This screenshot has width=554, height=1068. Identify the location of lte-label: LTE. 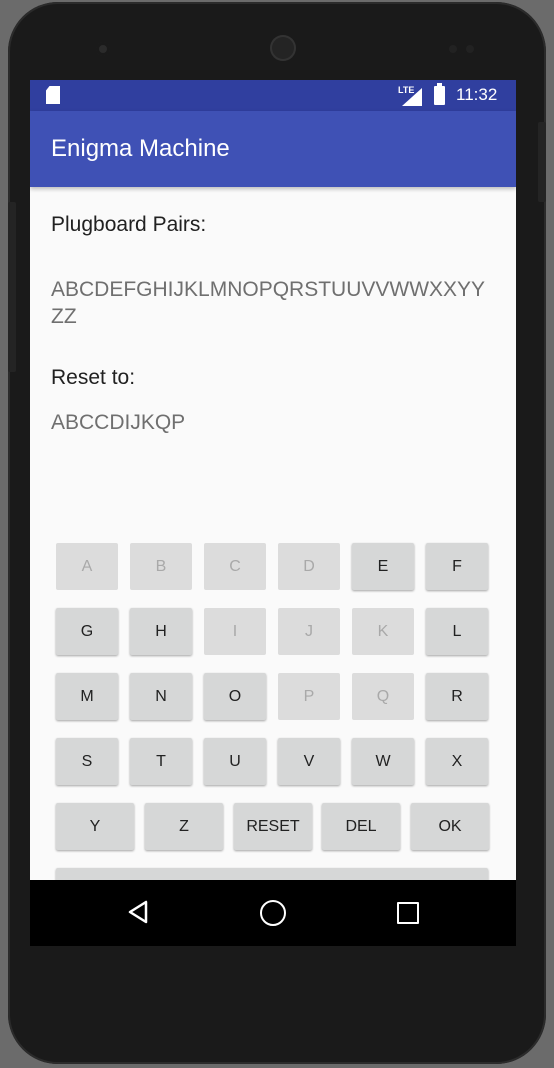
(406, 90).